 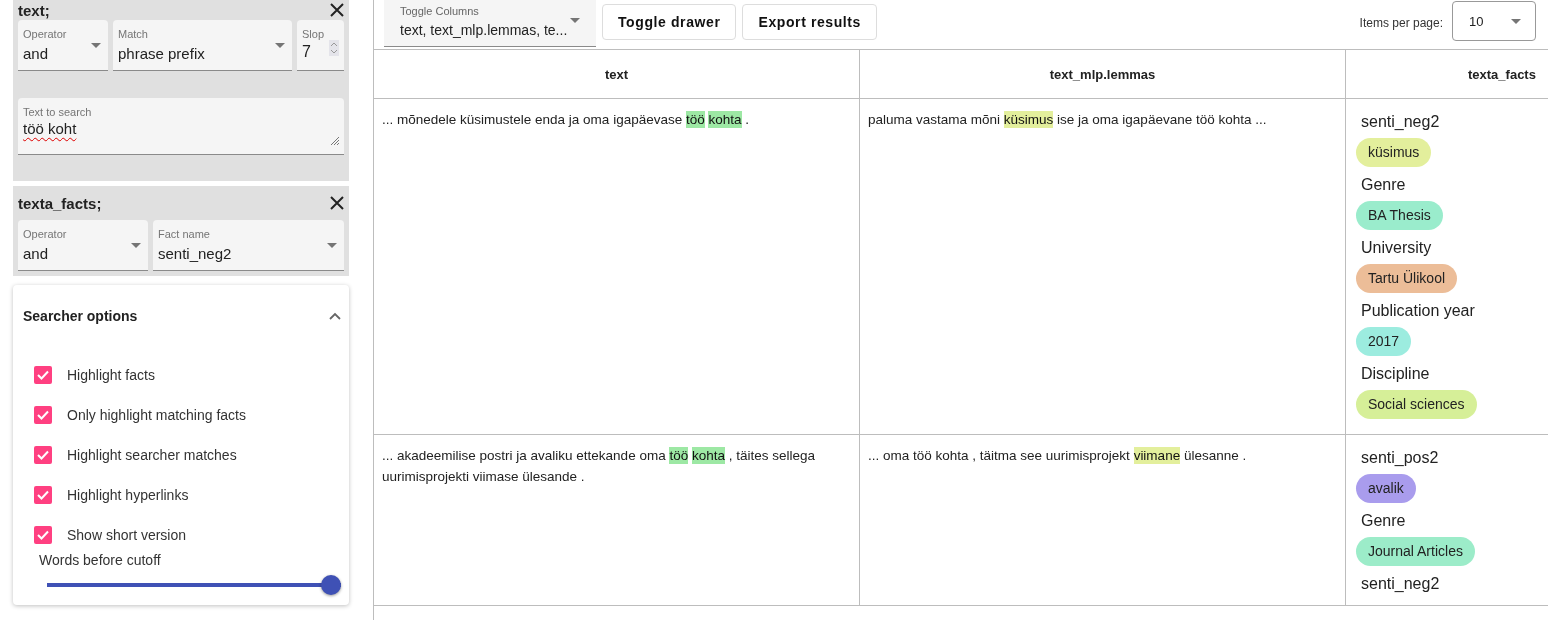 I want to click on select-value: 10, so click(x=1476, y=21).